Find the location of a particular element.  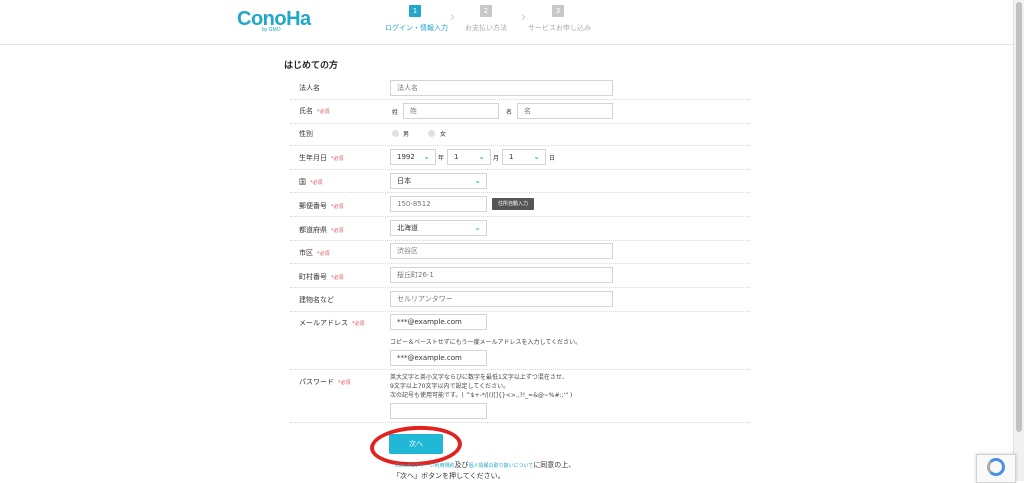

country-label: 国 *必須 is located at coordinates (311, 182).